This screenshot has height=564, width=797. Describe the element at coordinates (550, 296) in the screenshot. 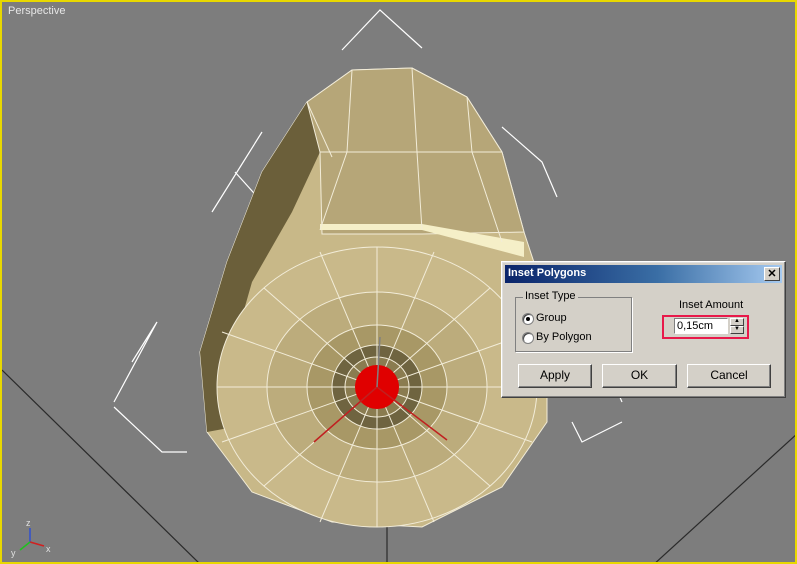

I see `inset-type-legend: Inset Type` at that location.